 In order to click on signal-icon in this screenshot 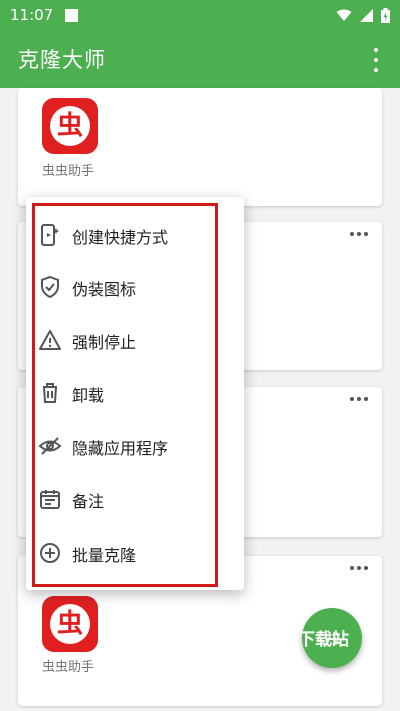, I will do `click(366, 15)`.